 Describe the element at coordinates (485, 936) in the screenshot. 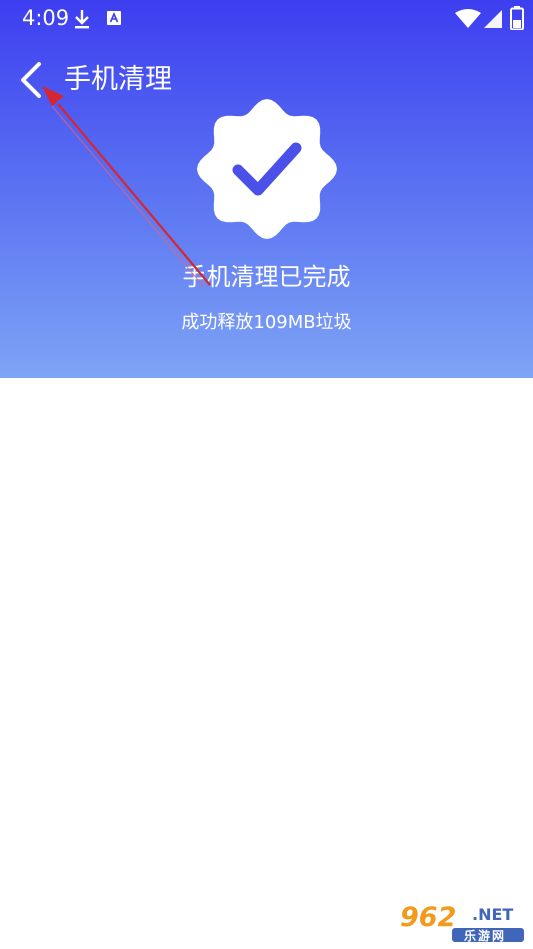

I see `watermark-site-name: 乐游网` at that location.